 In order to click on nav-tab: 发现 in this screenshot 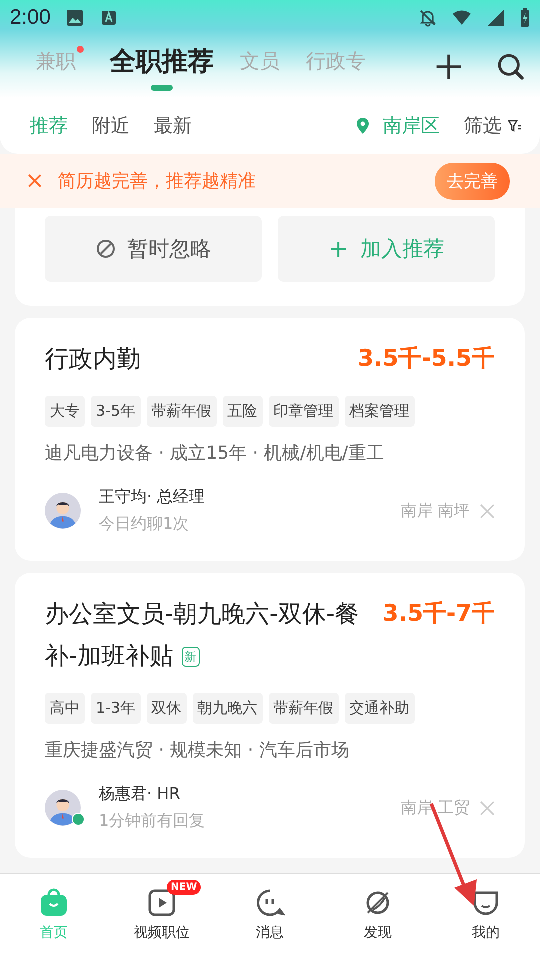, I will do `click(378, 917)`.